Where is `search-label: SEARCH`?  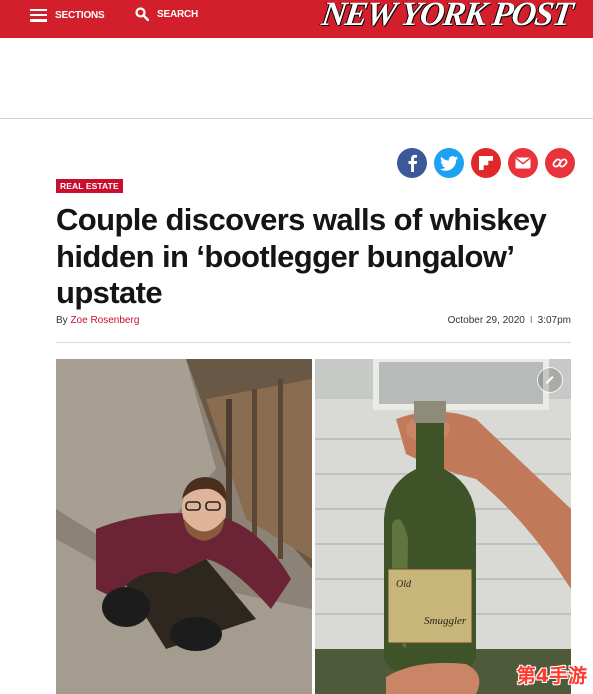 search-label: SEARCH is located at coordinates (178, 14).